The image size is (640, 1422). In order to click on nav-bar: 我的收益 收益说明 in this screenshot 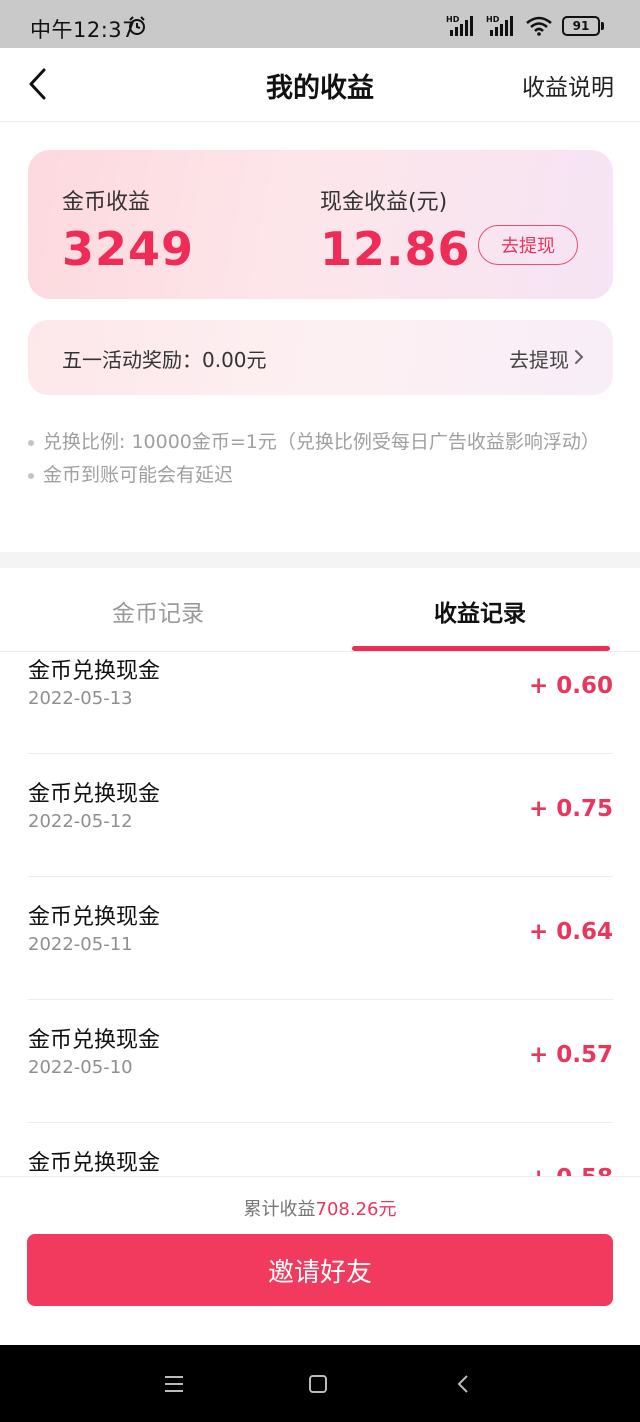, I will do `click(320, 85)`.